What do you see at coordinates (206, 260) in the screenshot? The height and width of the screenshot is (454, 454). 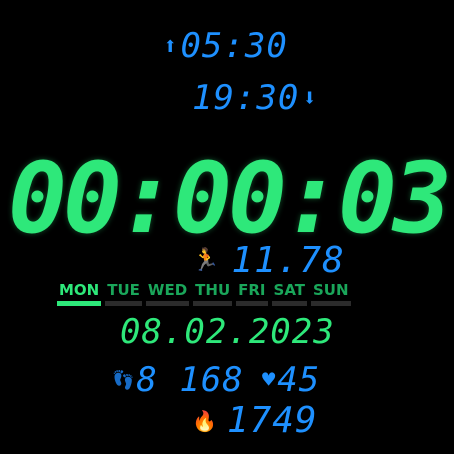 I see `running-person-icon: 🏃` at bounding box center [206, 260].